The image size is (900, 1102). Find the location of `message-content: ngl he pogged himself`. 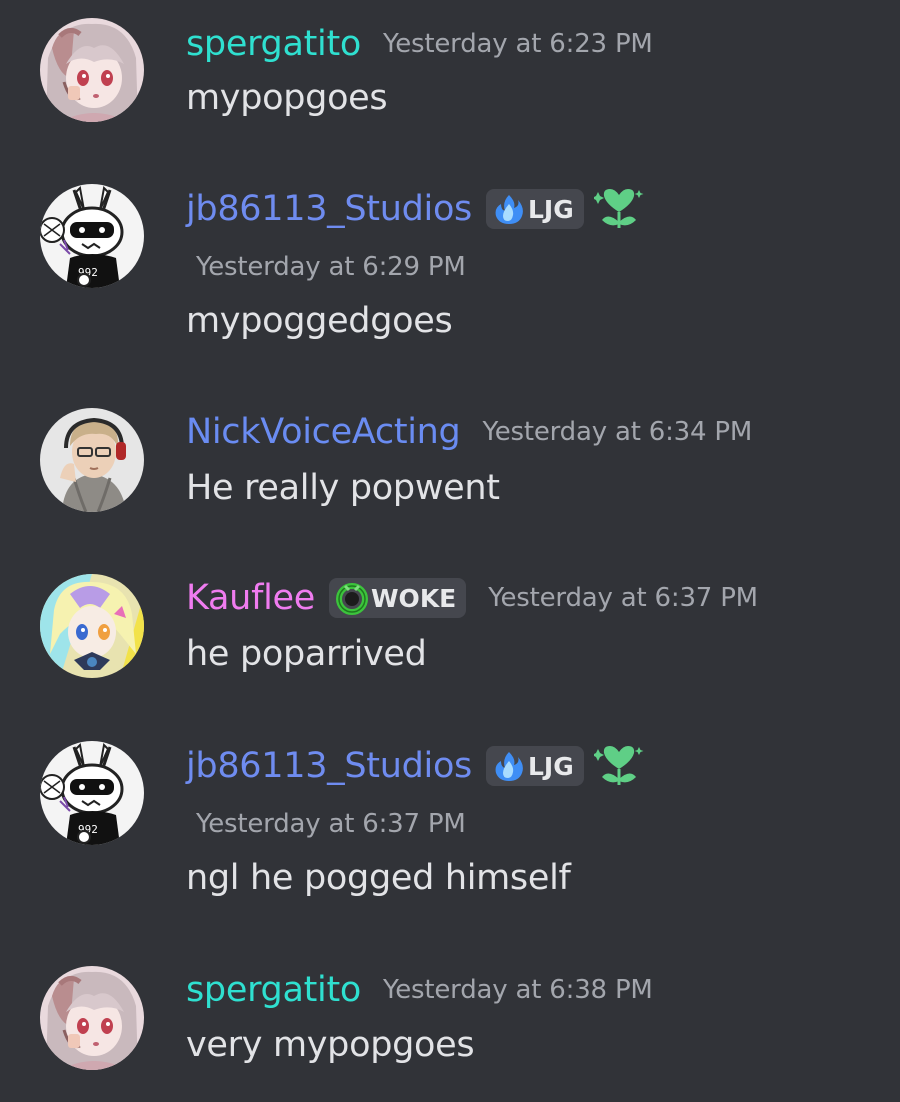

message-content: ngl he pogged himself is located at coordinates (378, 878).